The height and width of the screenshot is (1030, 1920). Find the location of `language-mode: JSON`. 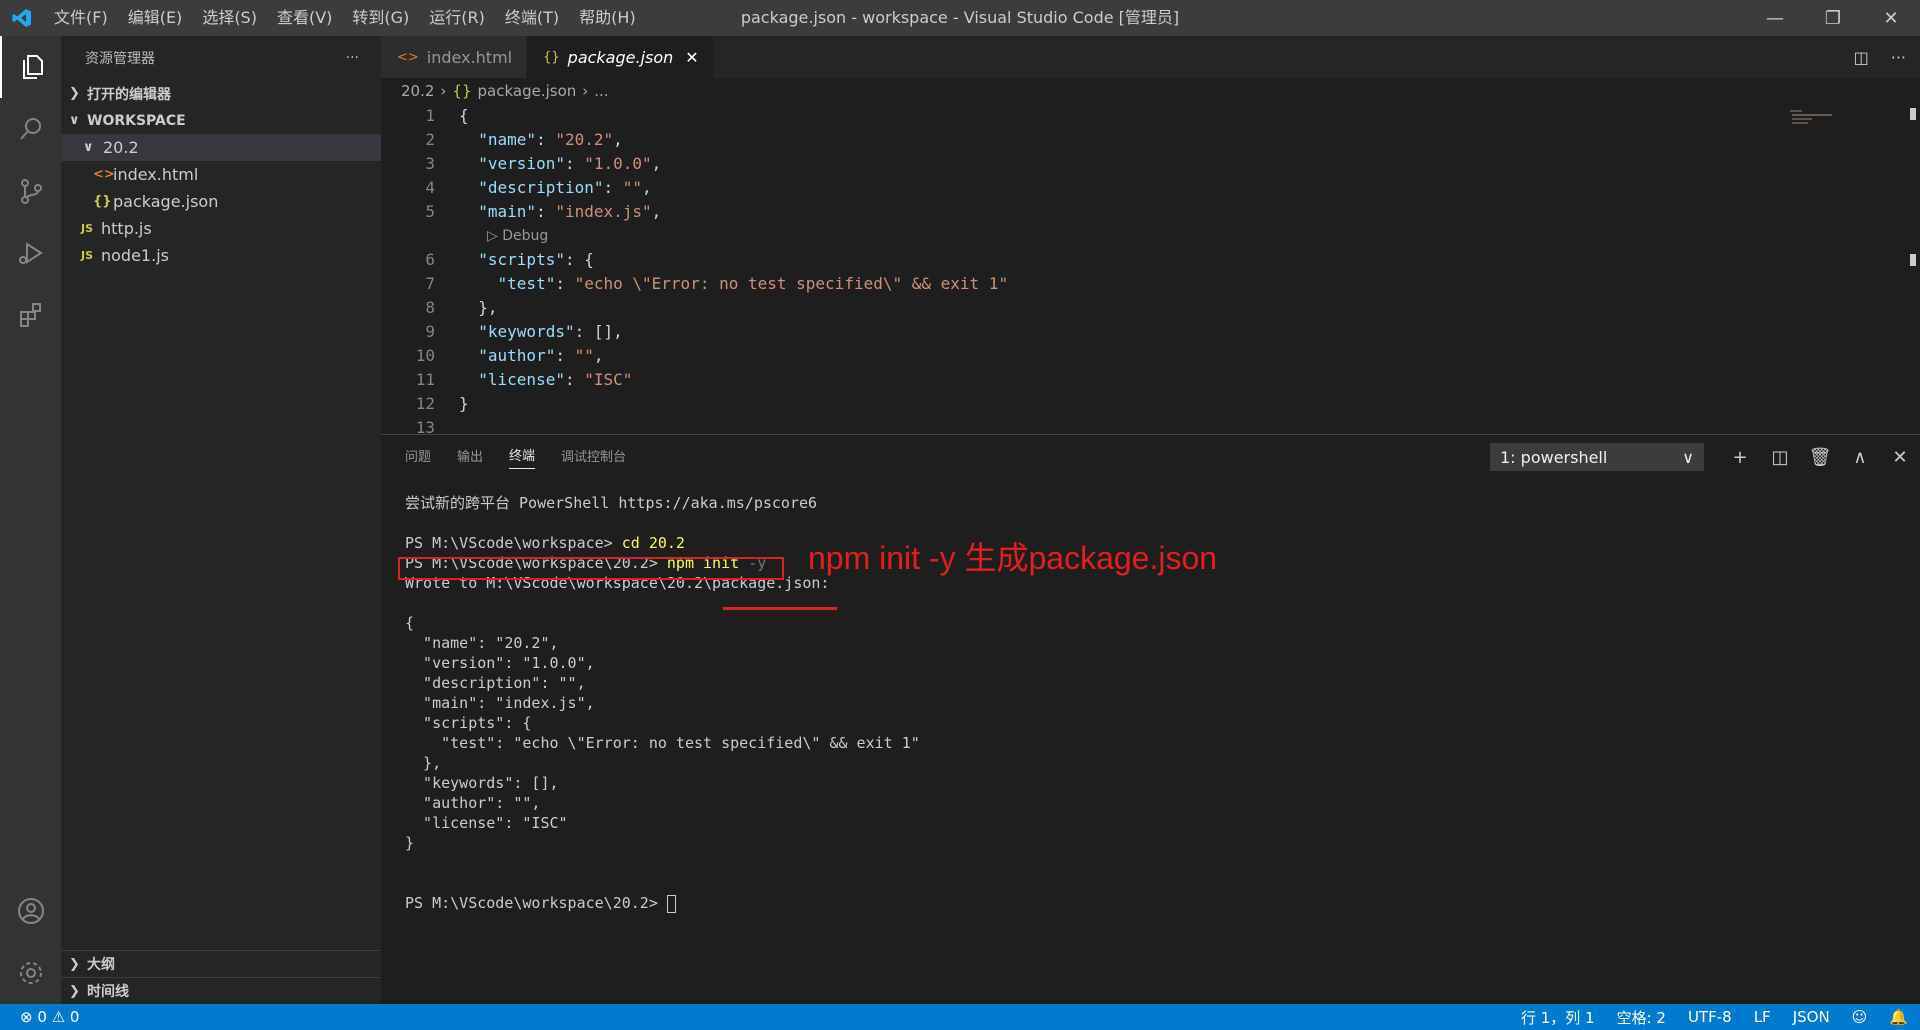

language-mode: JSON is located at coordinates (1811, 1017).